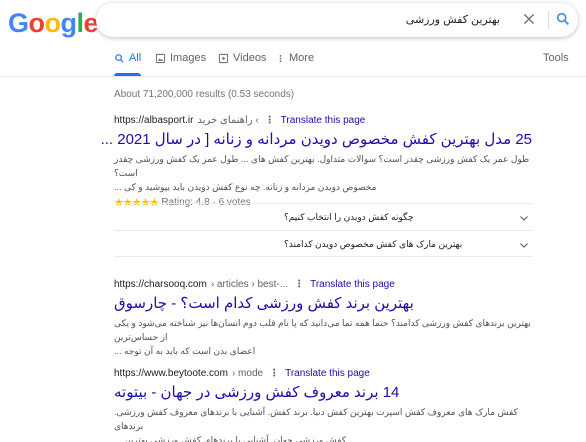 Image resolution: width=586 pixels, height=442 pixels. Describe the element at coordinates (223, 58) in the screenshot. I see `video-icon` at that location.